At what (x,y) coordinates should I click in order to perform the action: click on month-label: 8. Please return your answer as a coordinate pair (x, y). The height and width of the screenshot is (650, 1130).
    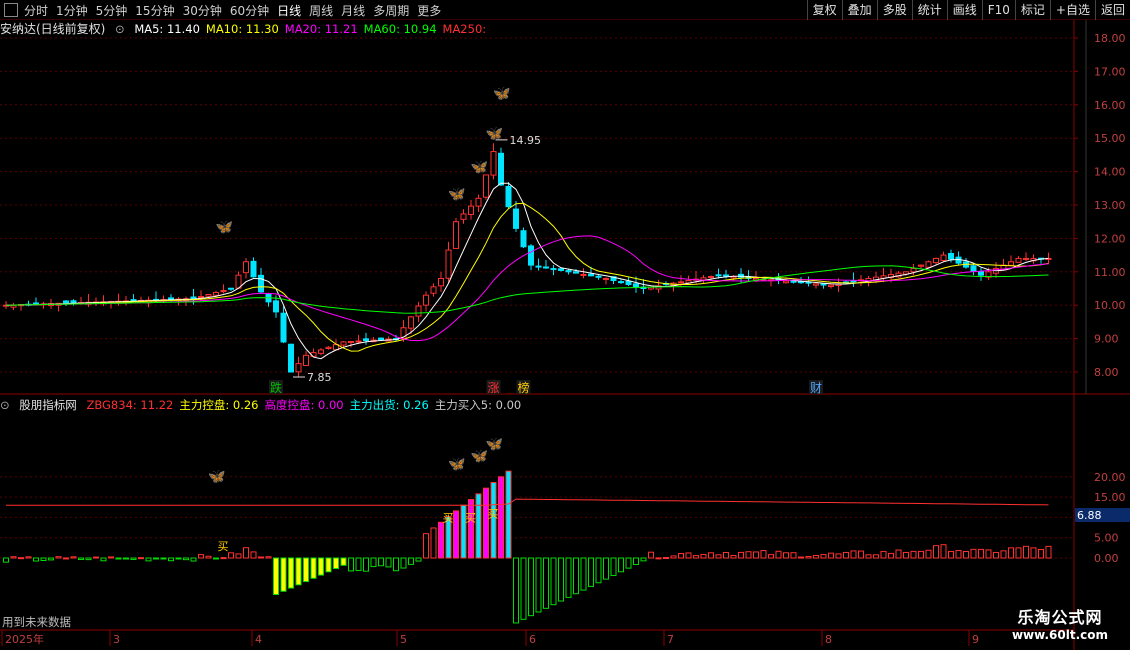
    Looking at the image, I should click on (828, 639).